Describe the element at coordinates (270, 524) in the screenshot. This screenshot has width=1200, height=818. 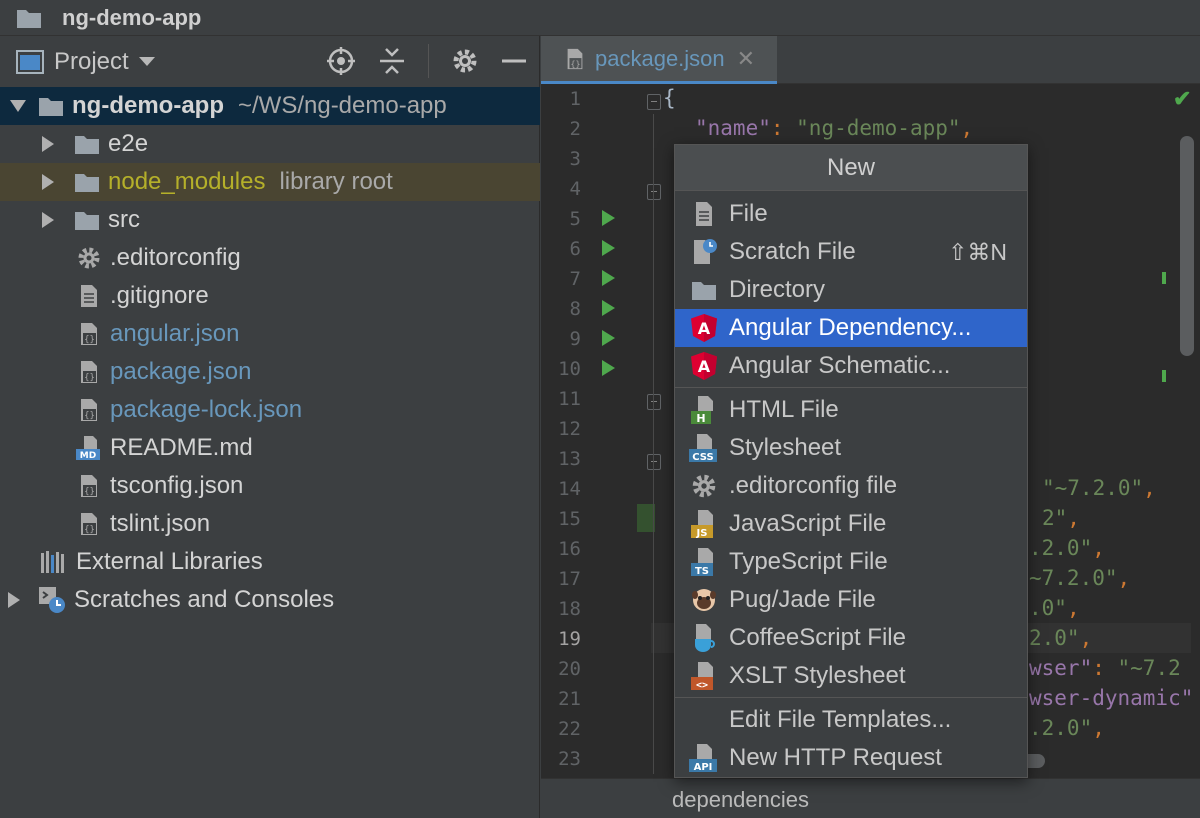
I see `tree-item-tslint-json: {} tslint.json` at that location.